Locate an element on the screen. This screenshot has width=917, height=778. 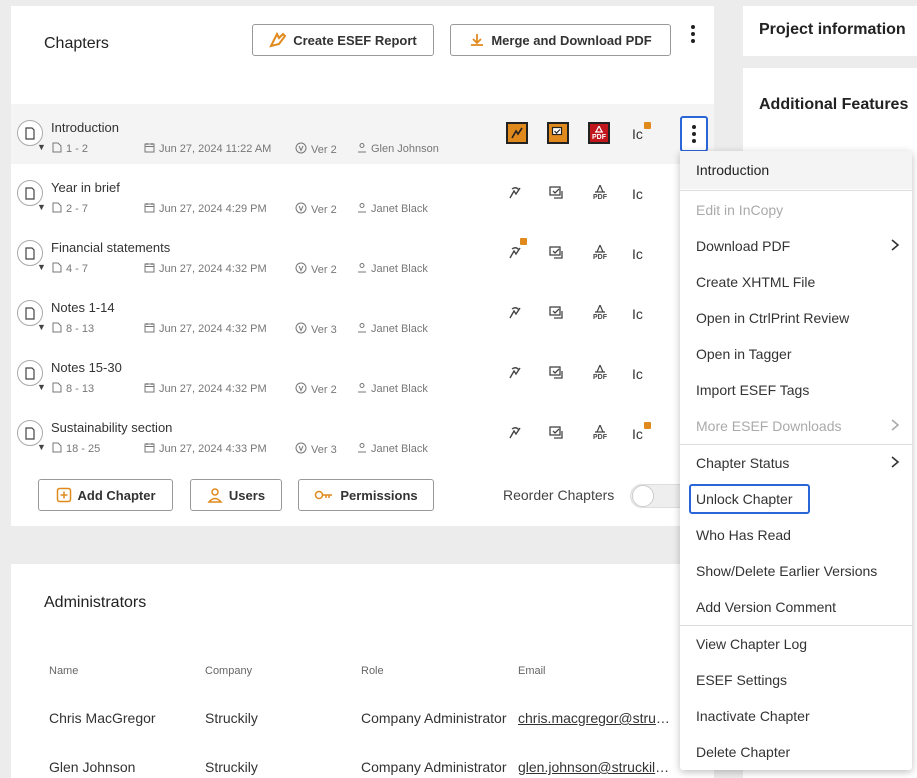
column-header-email: Email is located at coordinates (532, 671).